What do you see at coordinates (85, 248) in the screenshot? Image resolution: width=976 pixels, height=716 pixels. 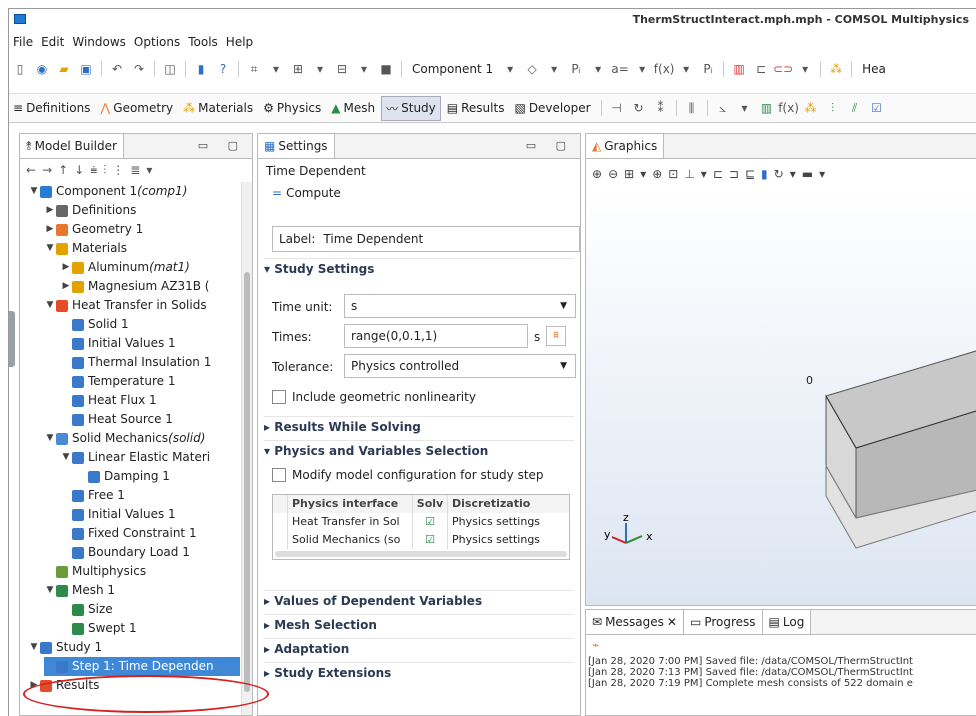 I see `tree-node: ▼ Materials` at bounding box center [85, 248].